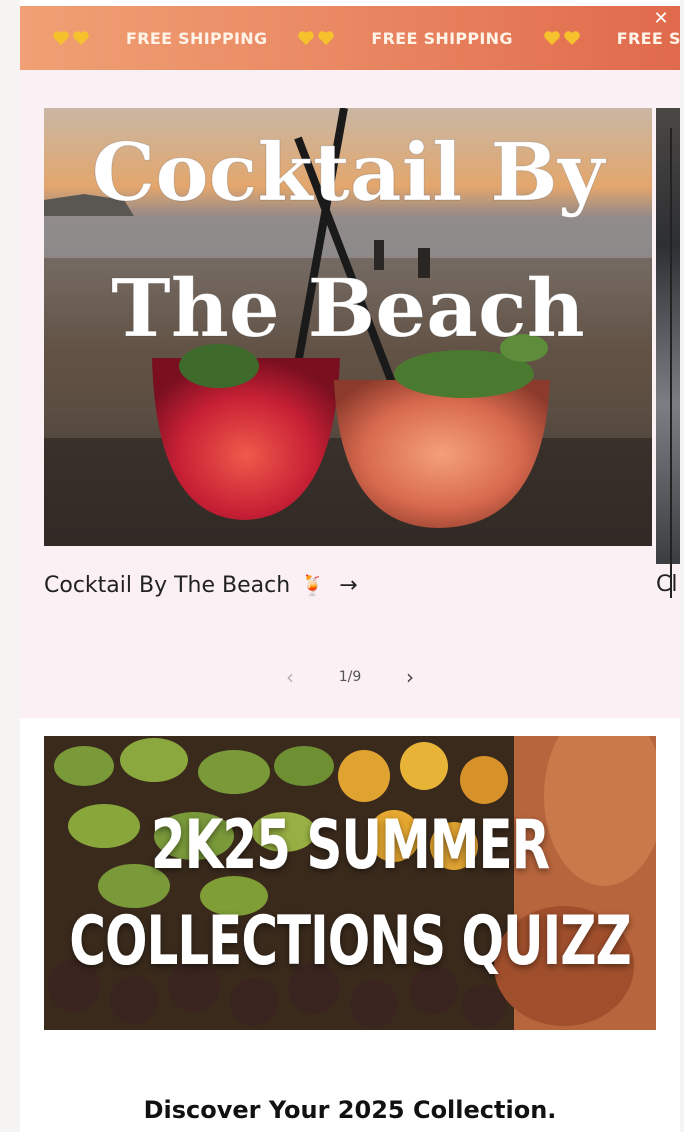 This screenshot has width=684, height=1132. What do you see at coordinates (410, 677) in the screenshot?
I see `chevron-right-icon: ›` at bounding box center [410, 677].